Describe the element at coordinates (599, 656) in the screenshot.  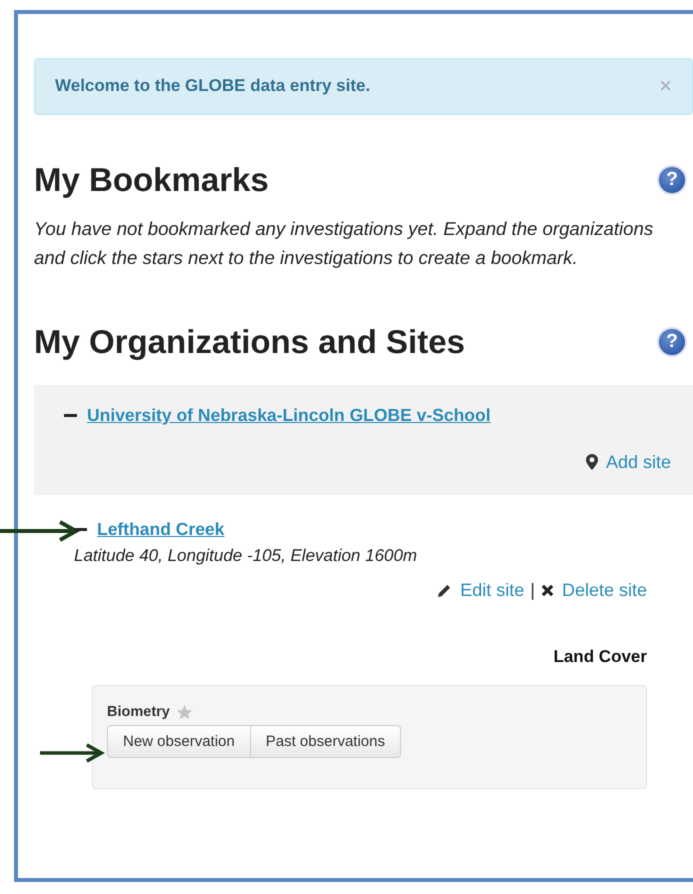
I see `protocol-group-label: Land Cover` at that location.